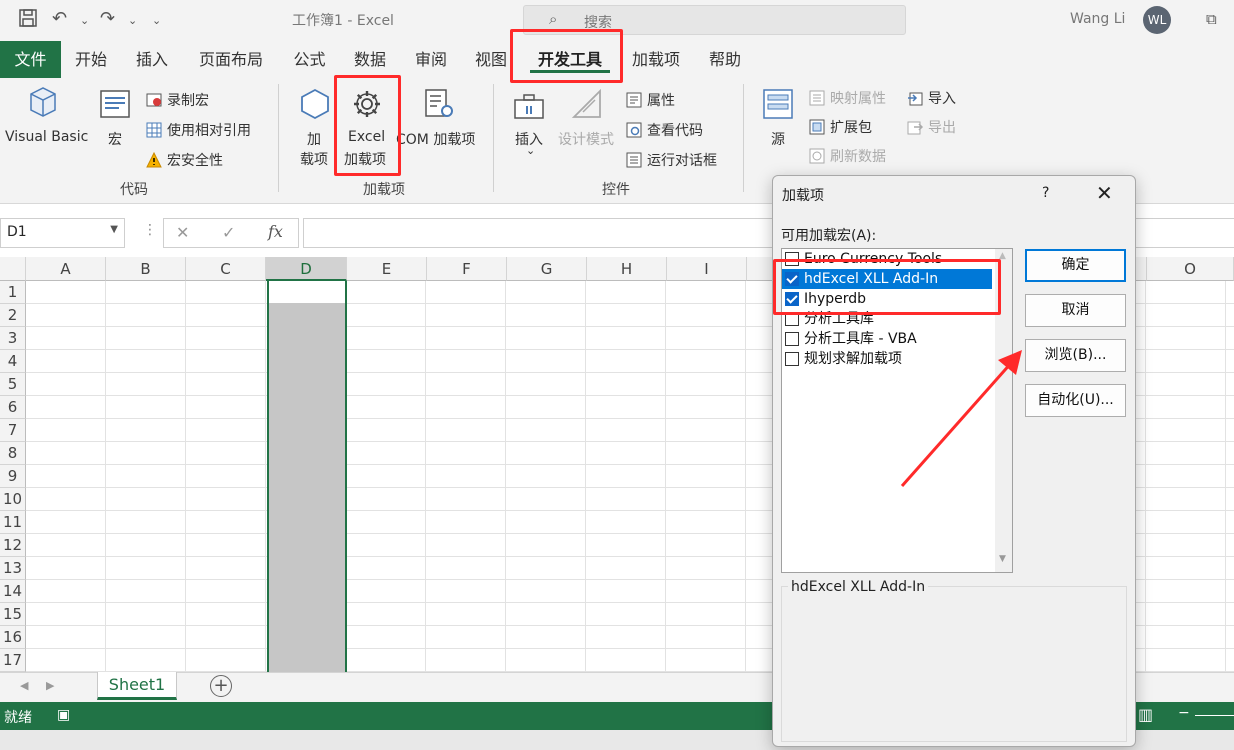 This screenshot has width=1234, height=750. Describe the element at coordinates (150, 230) in the screenshot. I see `more-options-icon: ⋮` at that location.